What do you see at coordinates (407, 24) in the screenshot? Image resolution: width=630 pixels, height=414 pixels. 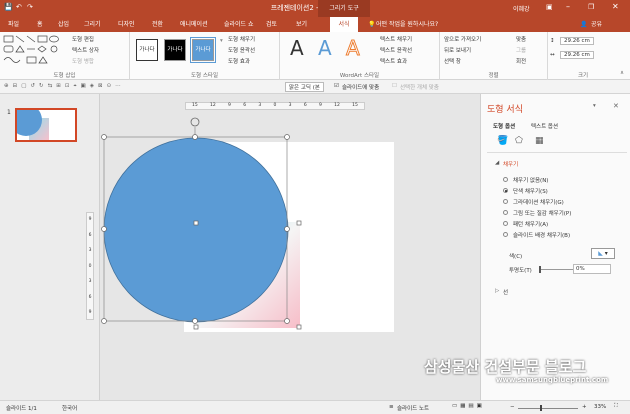 I see `tell-me-input: 어떤 작업을 원하시나요?` at bounding box center [407, 24].